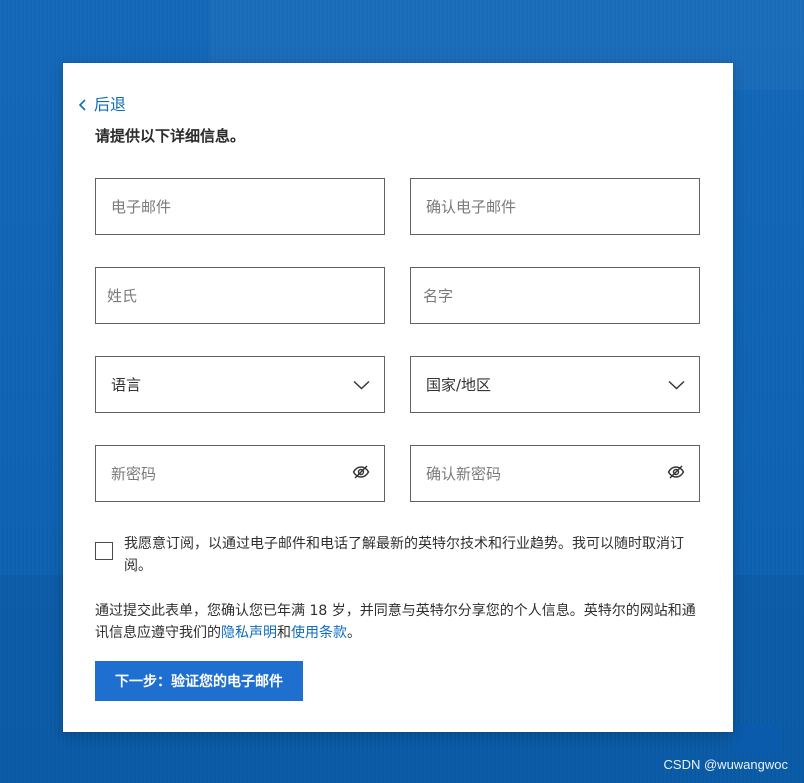 The image size is (804, 783). I want to click on language-label: 语言, so click(126, 385).